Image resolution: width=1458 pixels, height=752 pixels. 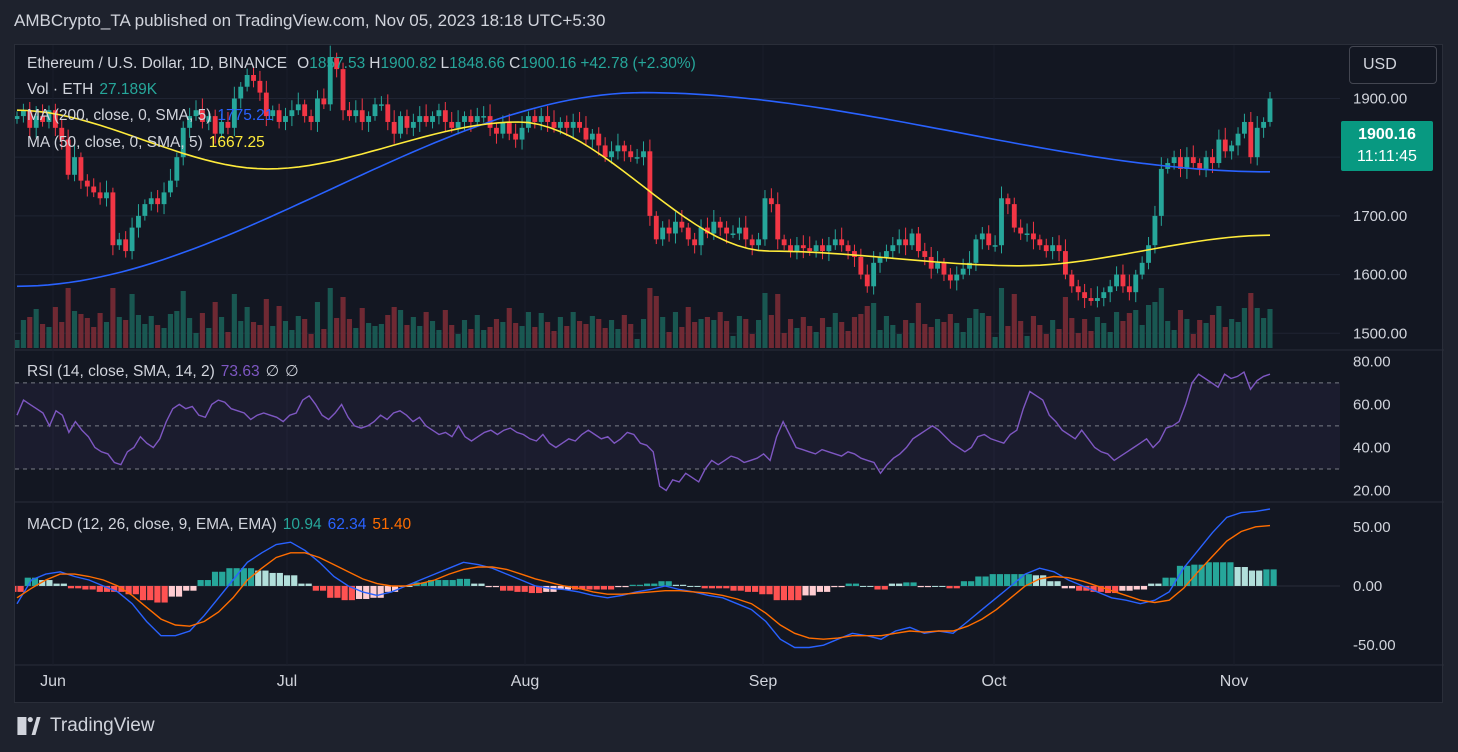 I want to click on time-axis-label: Jun, so click(x=53, y=681).